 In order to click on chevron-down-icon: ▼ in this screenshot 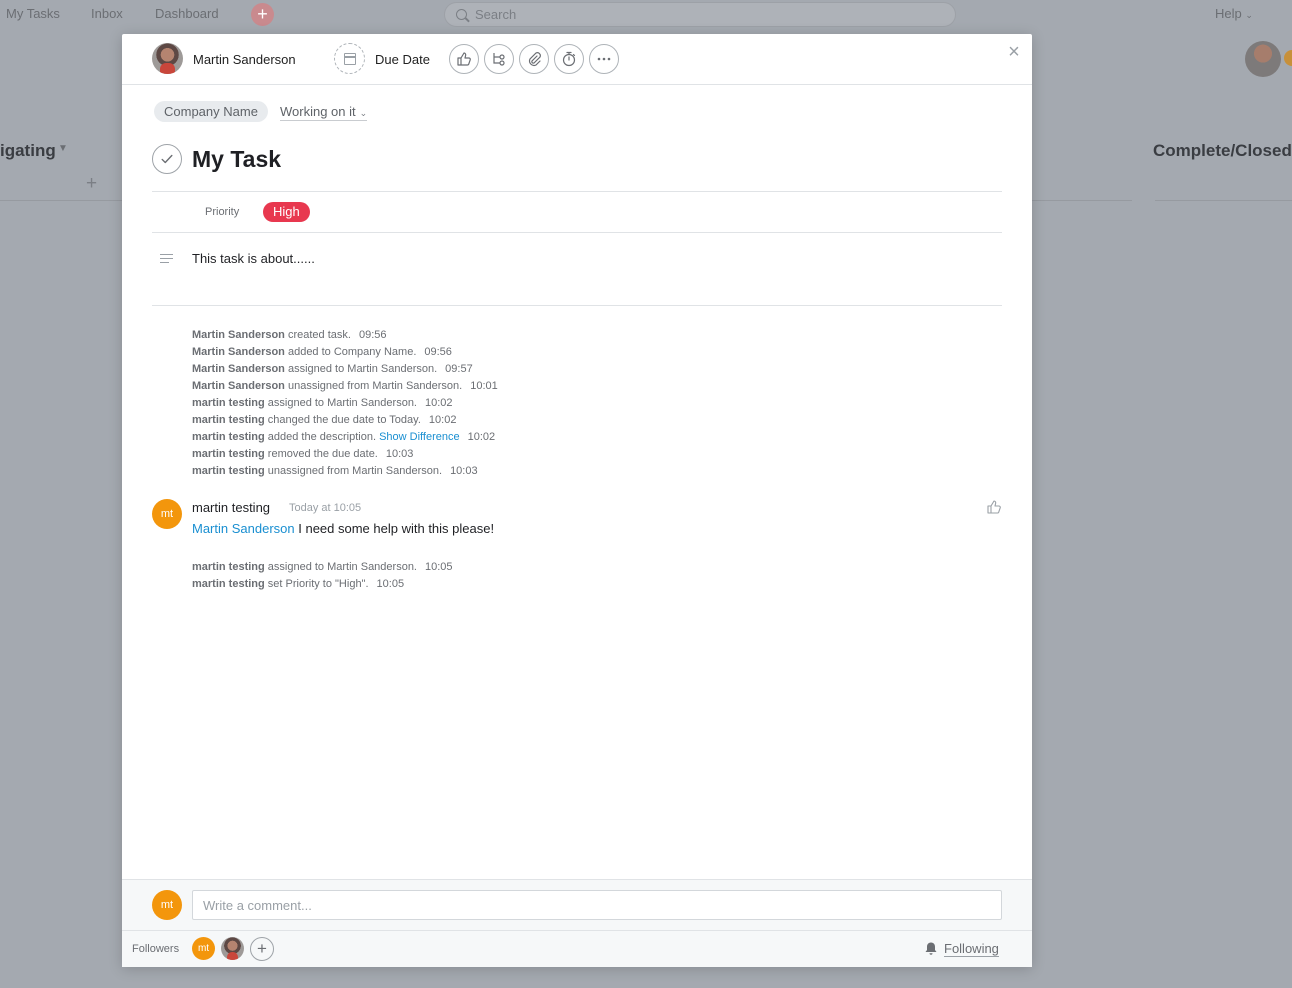, I will do `click(63, 148)`.